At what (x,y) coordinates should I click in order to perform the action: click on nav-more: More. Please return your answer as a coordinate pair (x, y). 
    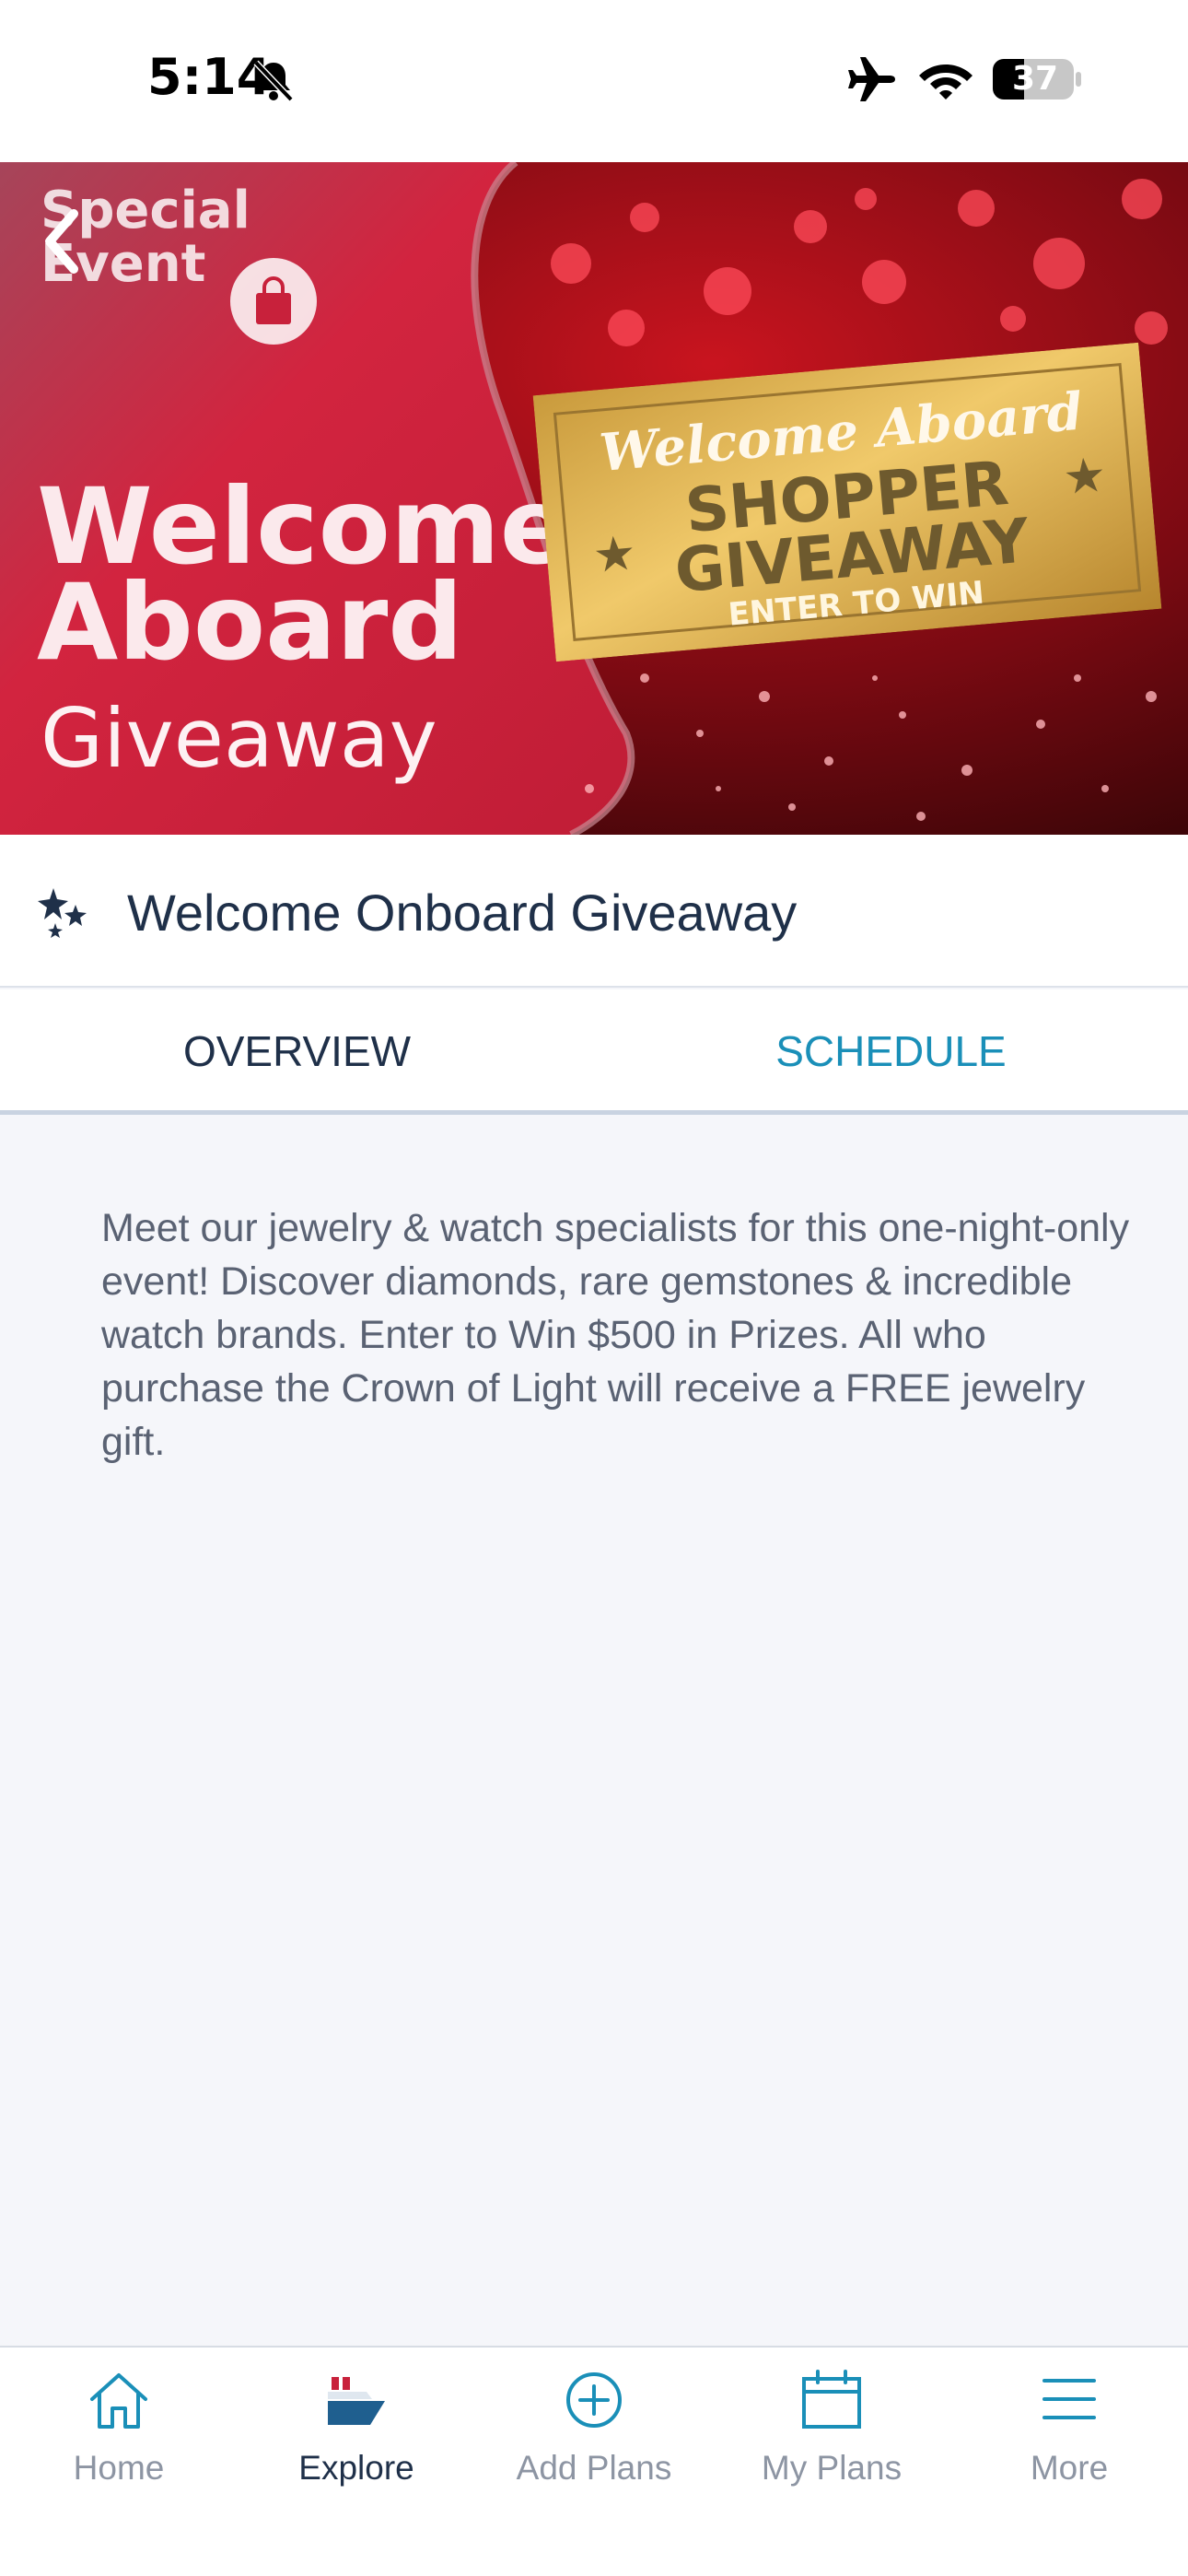
    Looking at the image, I should click on (1069, 2430).